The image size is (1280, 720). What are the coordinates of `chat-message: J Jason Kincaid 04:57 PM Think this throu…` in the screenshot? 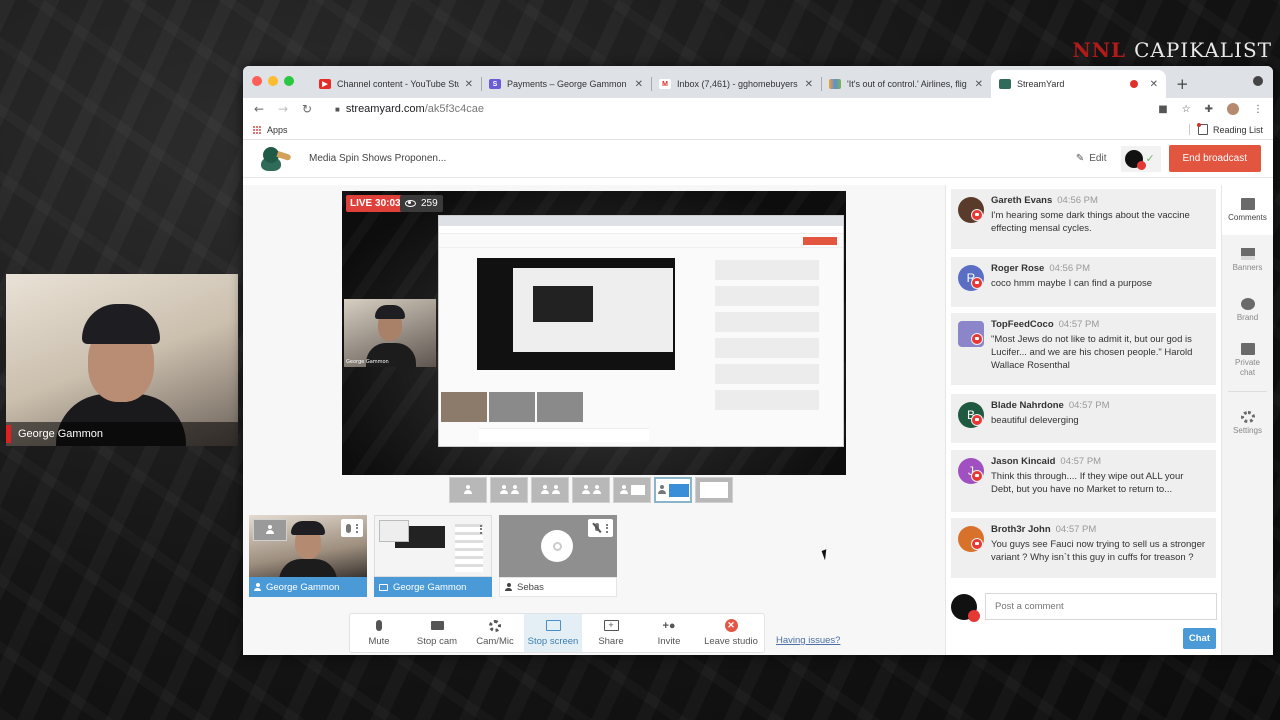 It's located at (1083, 481).